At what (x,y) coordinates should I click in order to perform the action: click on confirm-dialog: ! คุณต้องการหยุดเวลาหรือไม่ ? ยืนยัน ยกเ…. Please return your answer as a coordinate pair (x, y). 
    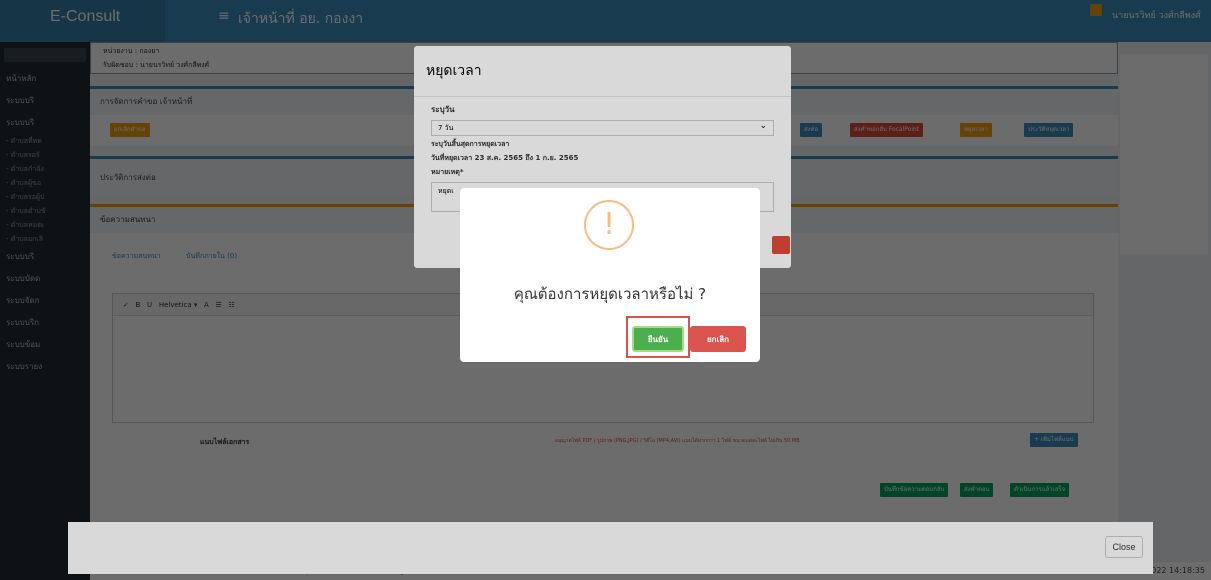
    Looking at the image, I should click on (610, 275).